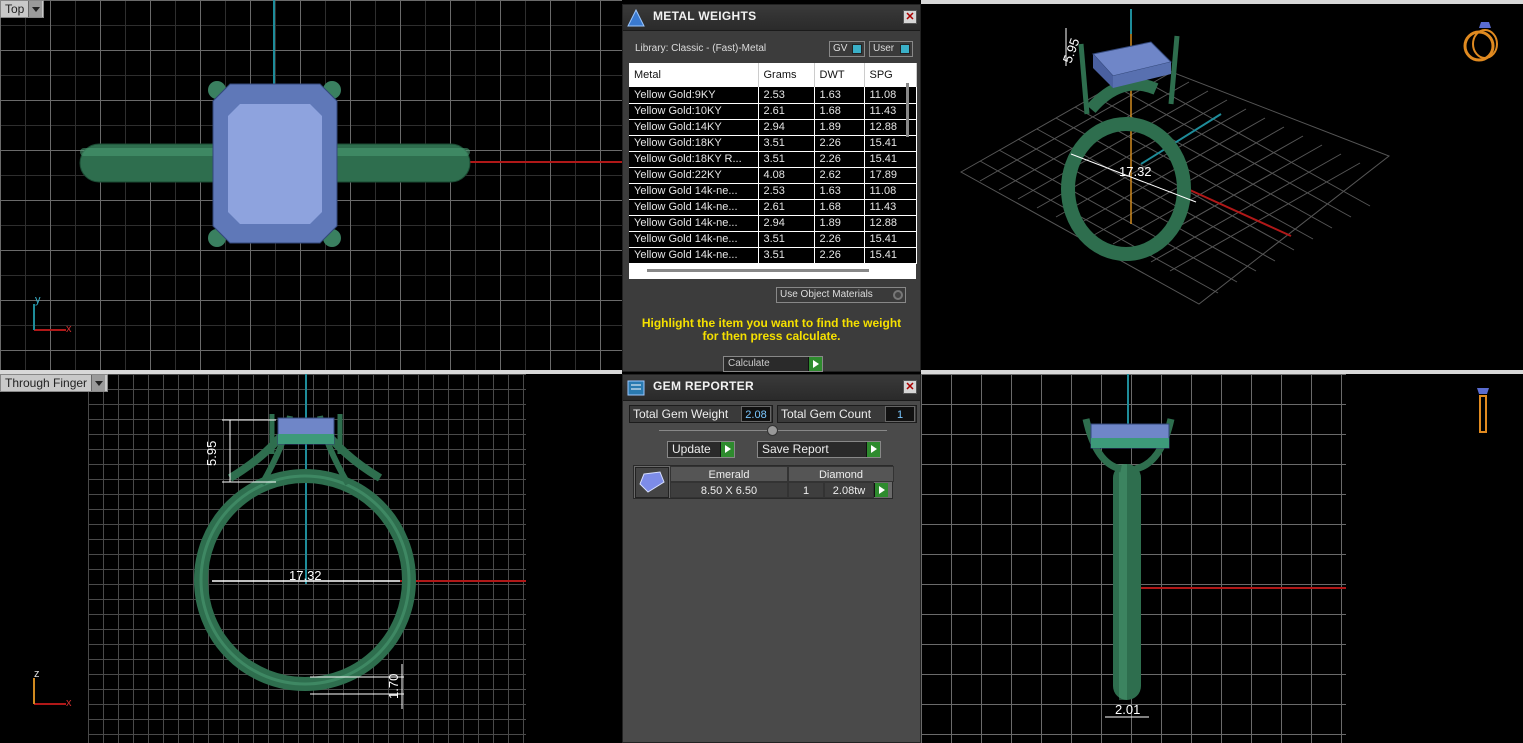  Describe the element at coordinates (806, 490) in the screenshot. I see `gem-count: 1` at that location.